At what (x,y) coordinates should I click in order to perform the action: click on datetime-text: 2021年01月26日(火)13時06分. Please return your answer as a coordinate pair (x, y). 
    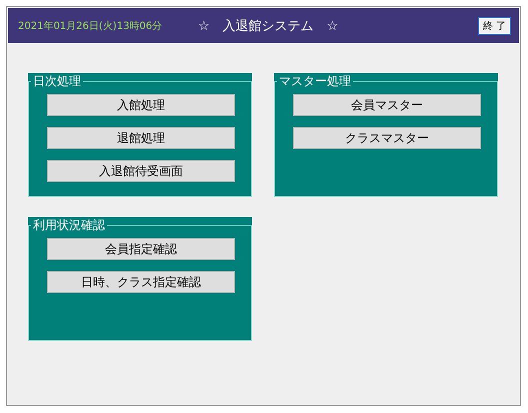
    Looking at the image, I should click on (90, 26).